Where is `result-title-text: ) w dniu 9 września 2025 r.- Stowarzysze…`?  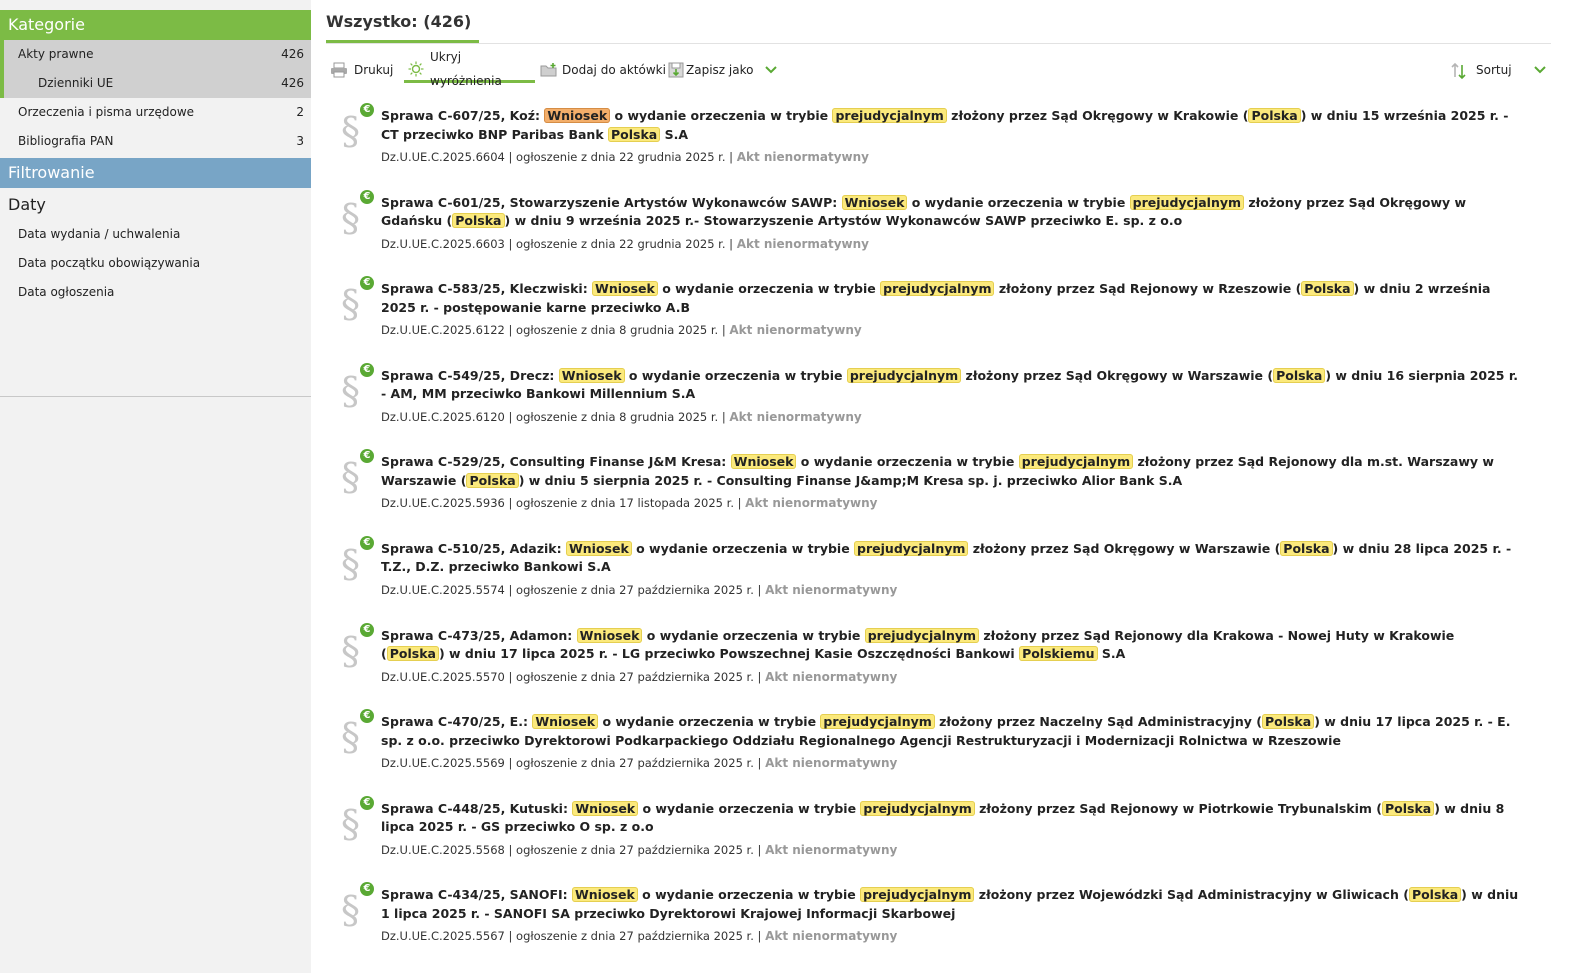
result-title-text: ) w dniu 9 września 2025 r.- Stowarzysze… is located at coordinates (843, 221).